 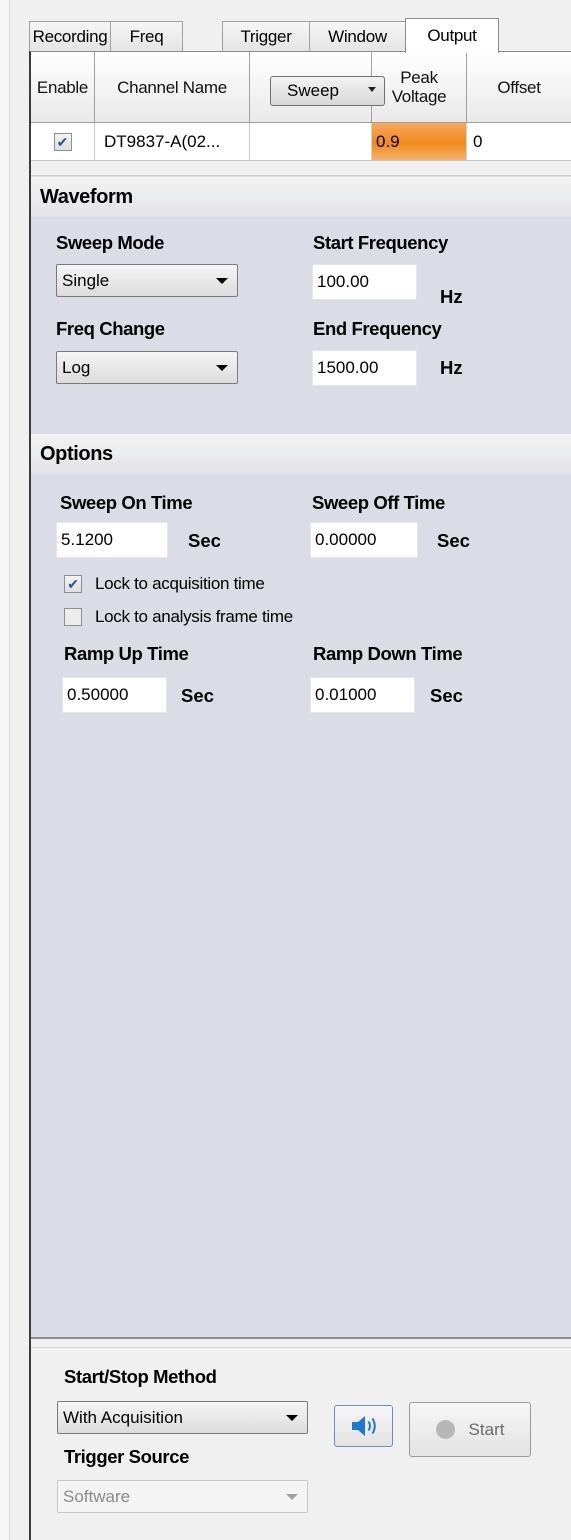 I want to click on sweep-on-time-unit: Sec, so click(x=204, y=540).